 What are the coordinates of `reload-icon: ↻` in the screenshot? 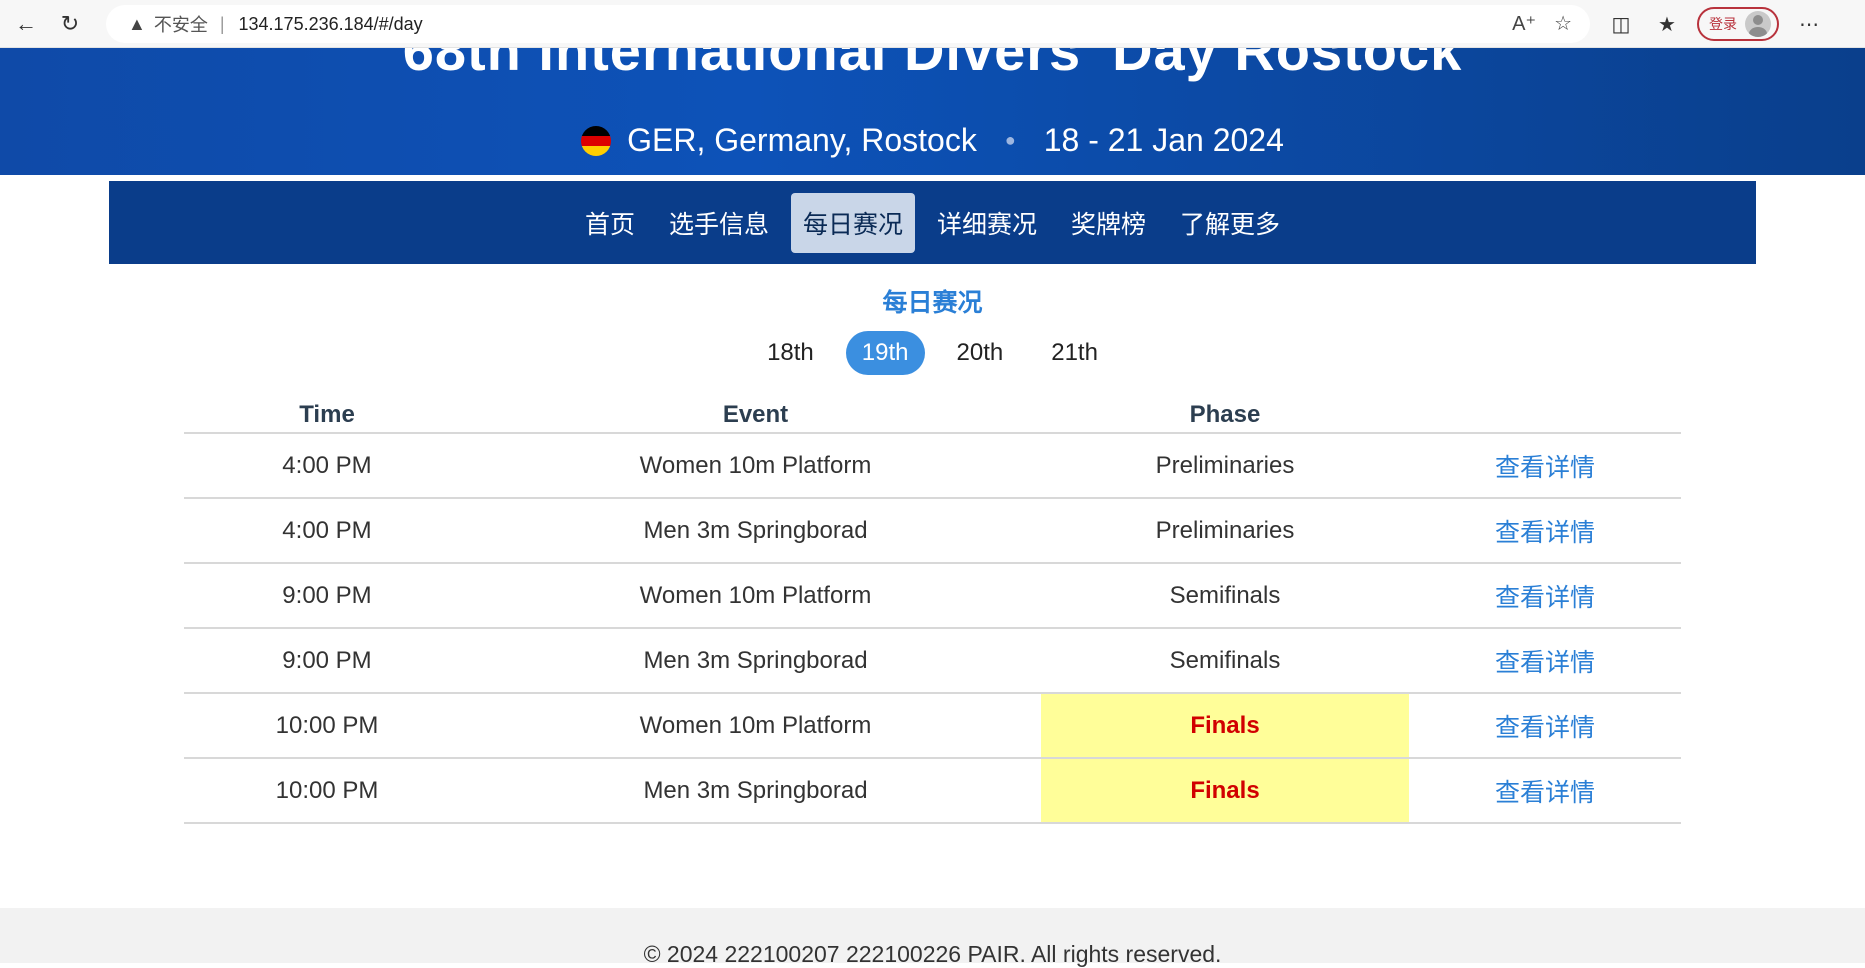 It's located at (70, 24).